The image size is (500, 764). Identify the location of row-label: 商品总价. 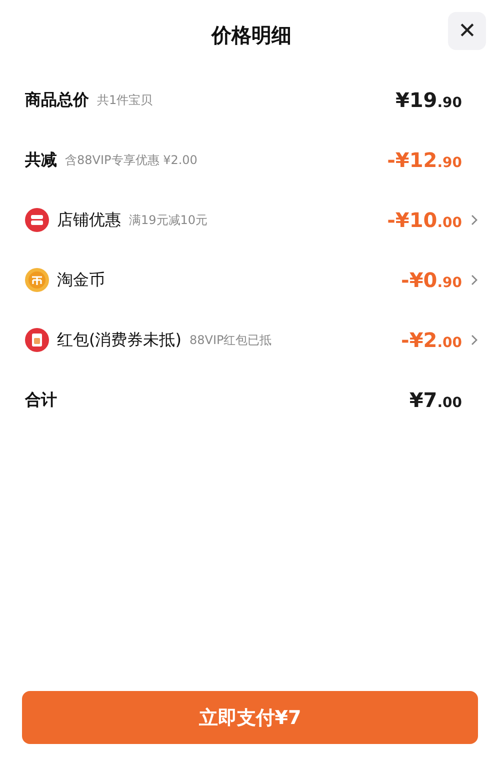
(57, 100).